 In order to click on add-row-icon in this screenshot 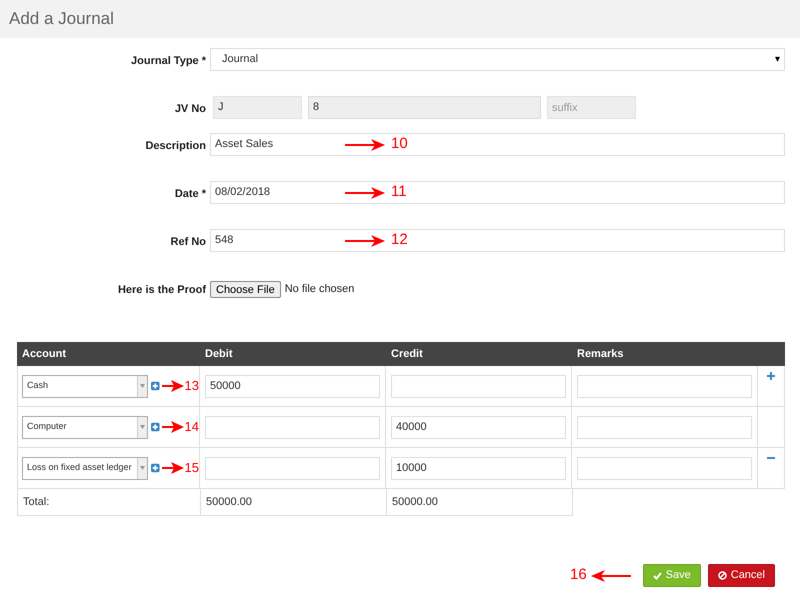, I will do `click(771, 376)`.